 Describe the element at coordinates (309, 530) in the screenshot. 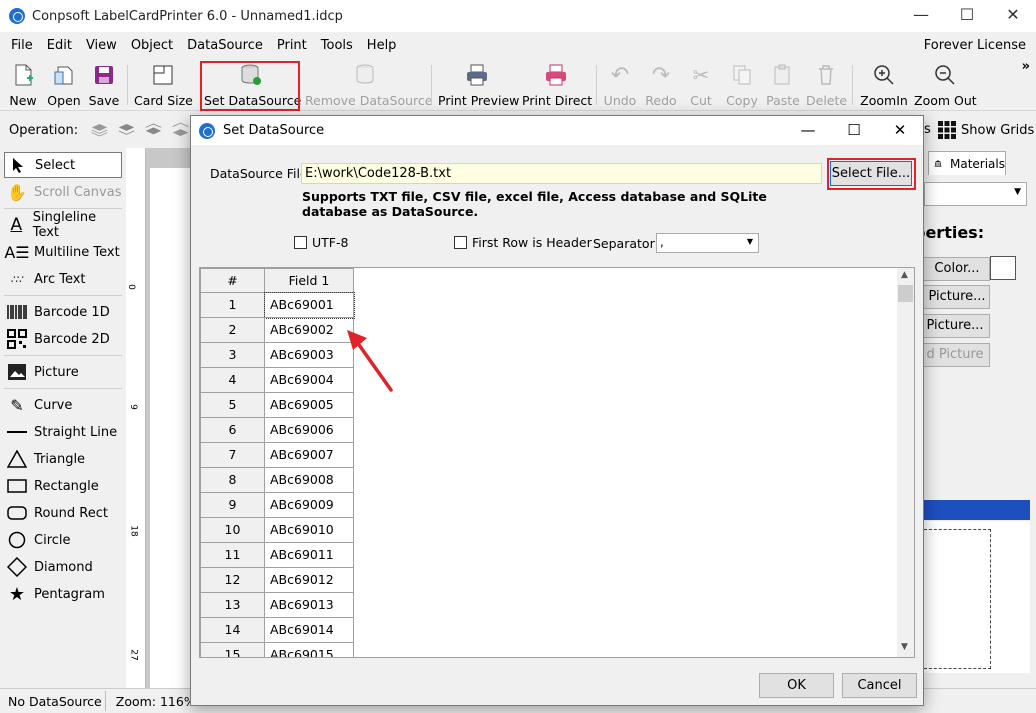

I see `field1-cell: ABc69010` at that location.